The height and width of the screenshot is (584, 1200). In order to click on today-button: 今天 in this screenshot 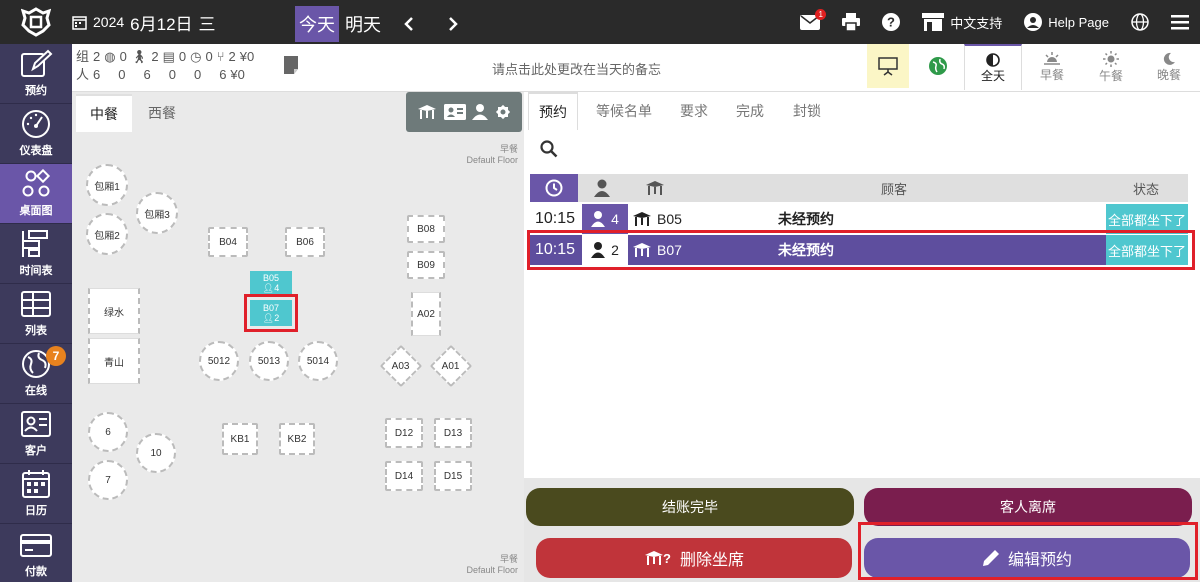, I will do `click(317, 24)`.